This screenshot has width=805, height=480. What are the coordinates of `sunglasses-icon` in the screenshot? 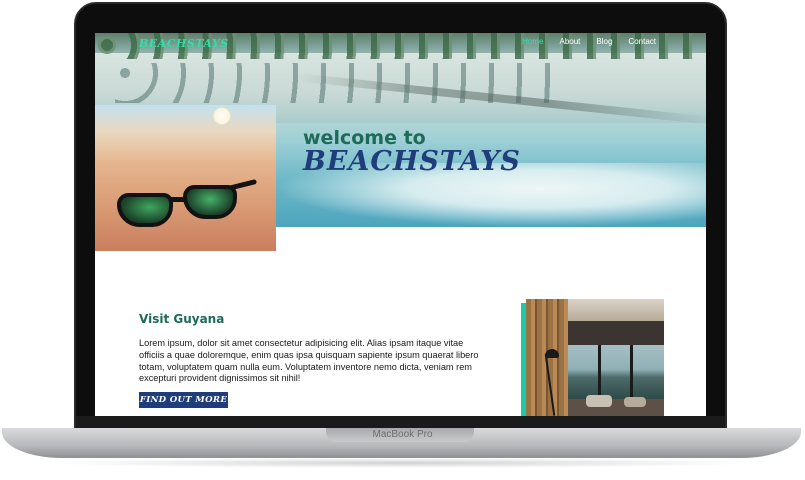 It's located at (185, 204).